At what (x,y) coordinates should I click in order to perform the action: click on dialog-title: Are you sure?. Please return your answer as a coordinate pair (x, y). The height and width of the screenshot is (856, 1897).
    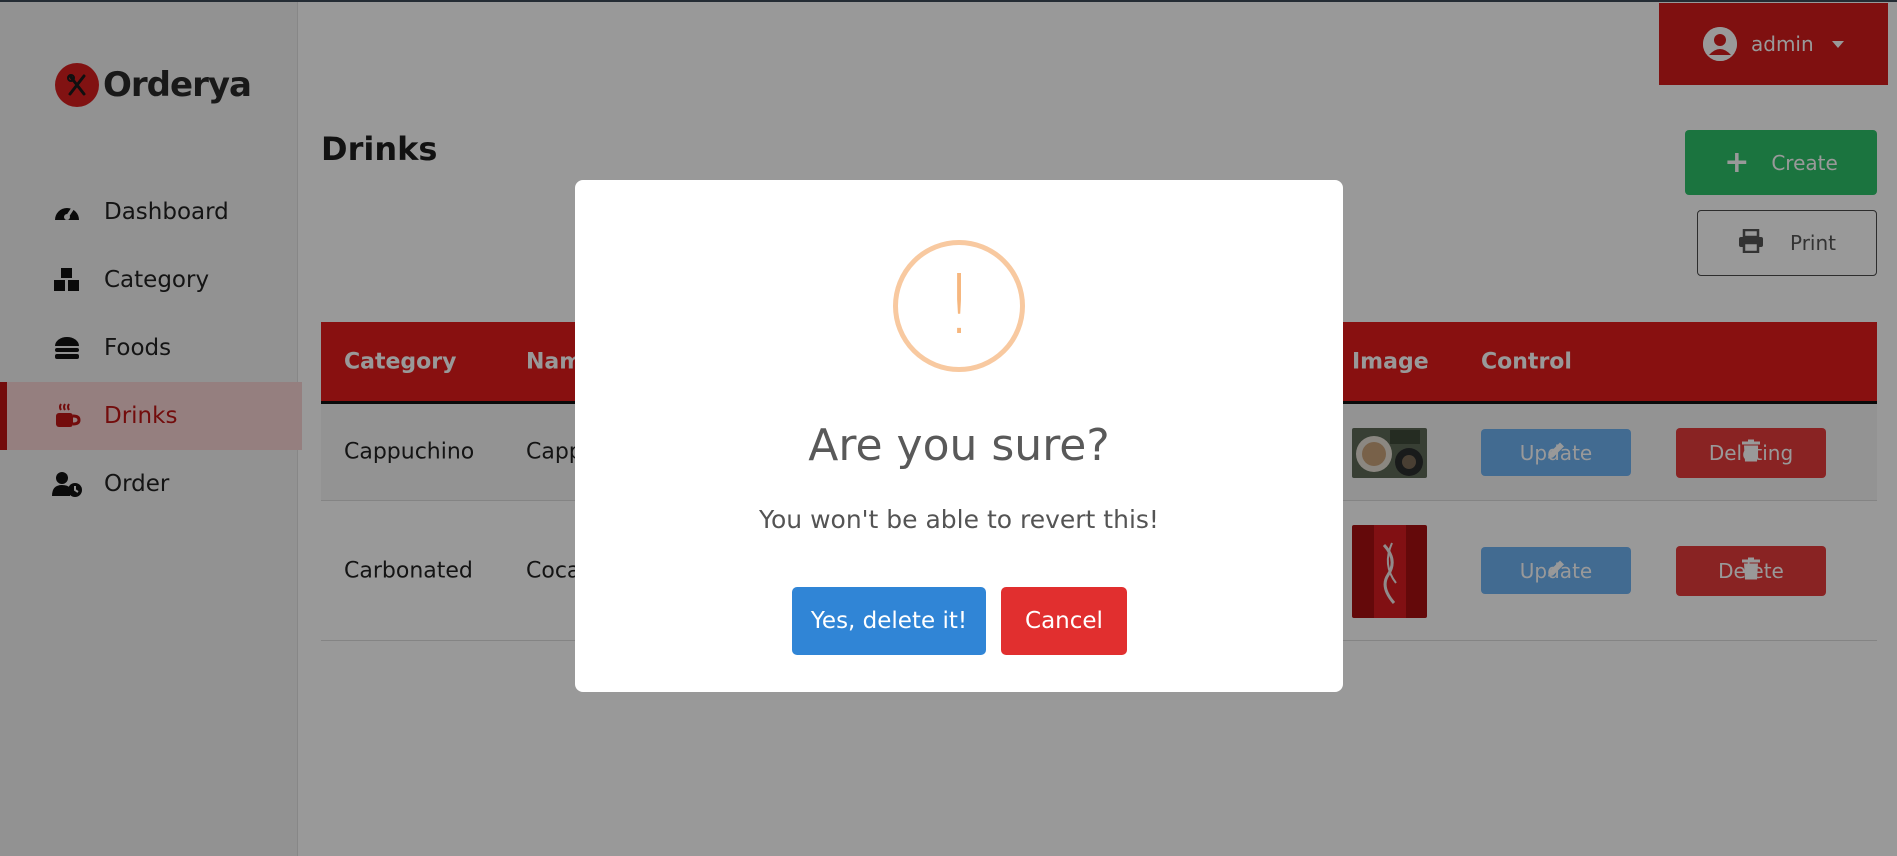
    Looking at the image, I should click on (959, 445).